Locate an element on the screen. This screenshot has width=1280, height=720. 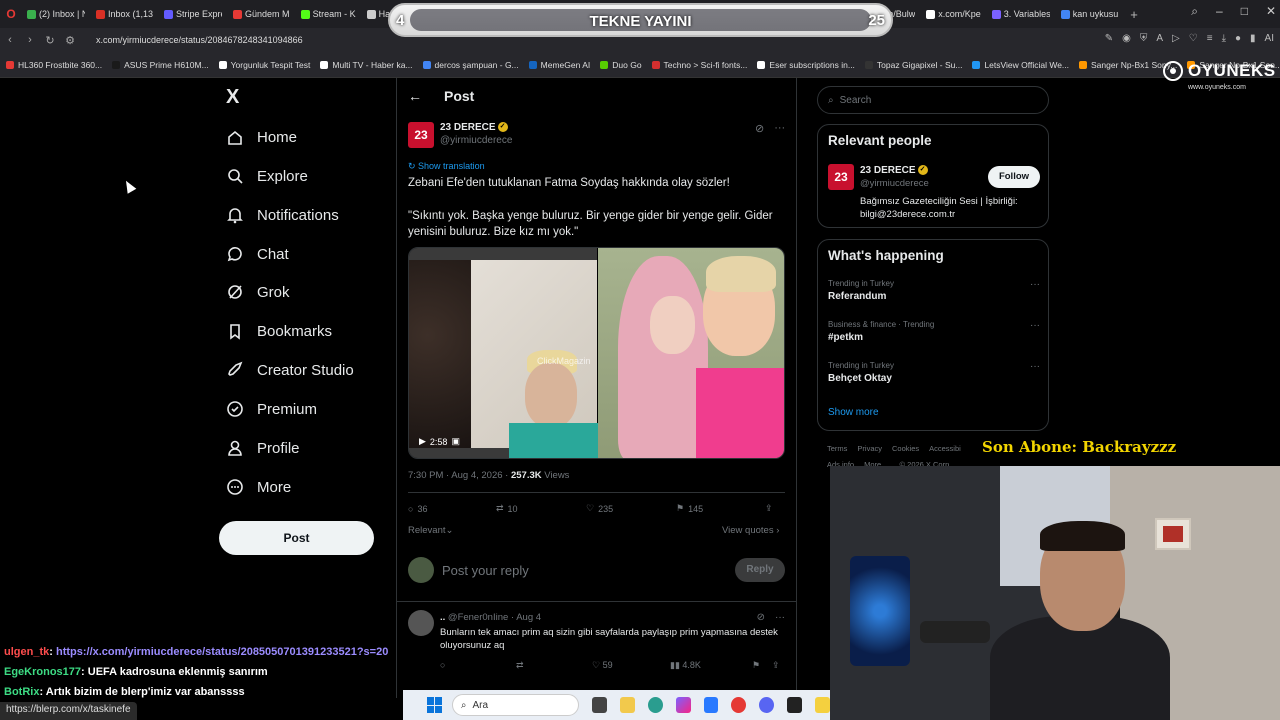
relevant-avatar: 23 is located at coordinates (841, 177).